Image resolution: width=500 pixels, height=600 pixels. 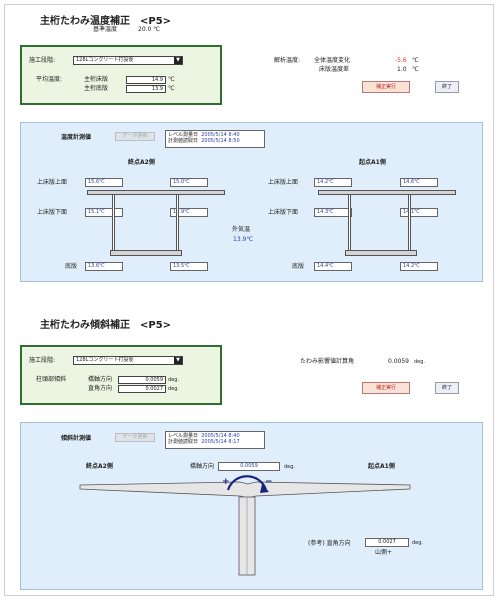 What do you see at coordinates (135, 437) in the screenshot?
I see `tilt-data-update-button: データ更新` at bounding box center [135, 437].